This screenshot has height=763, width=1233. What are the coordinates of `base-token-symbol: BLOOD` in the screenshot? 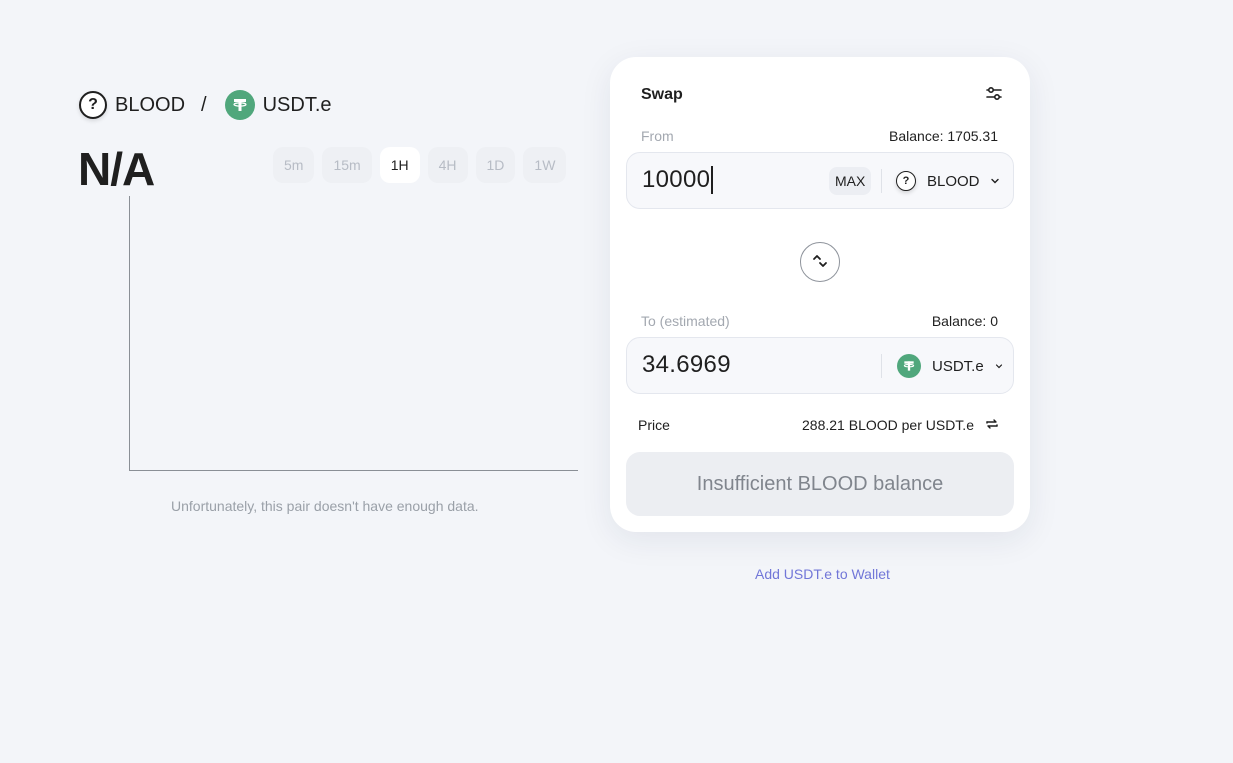 It's located at (150, 104).